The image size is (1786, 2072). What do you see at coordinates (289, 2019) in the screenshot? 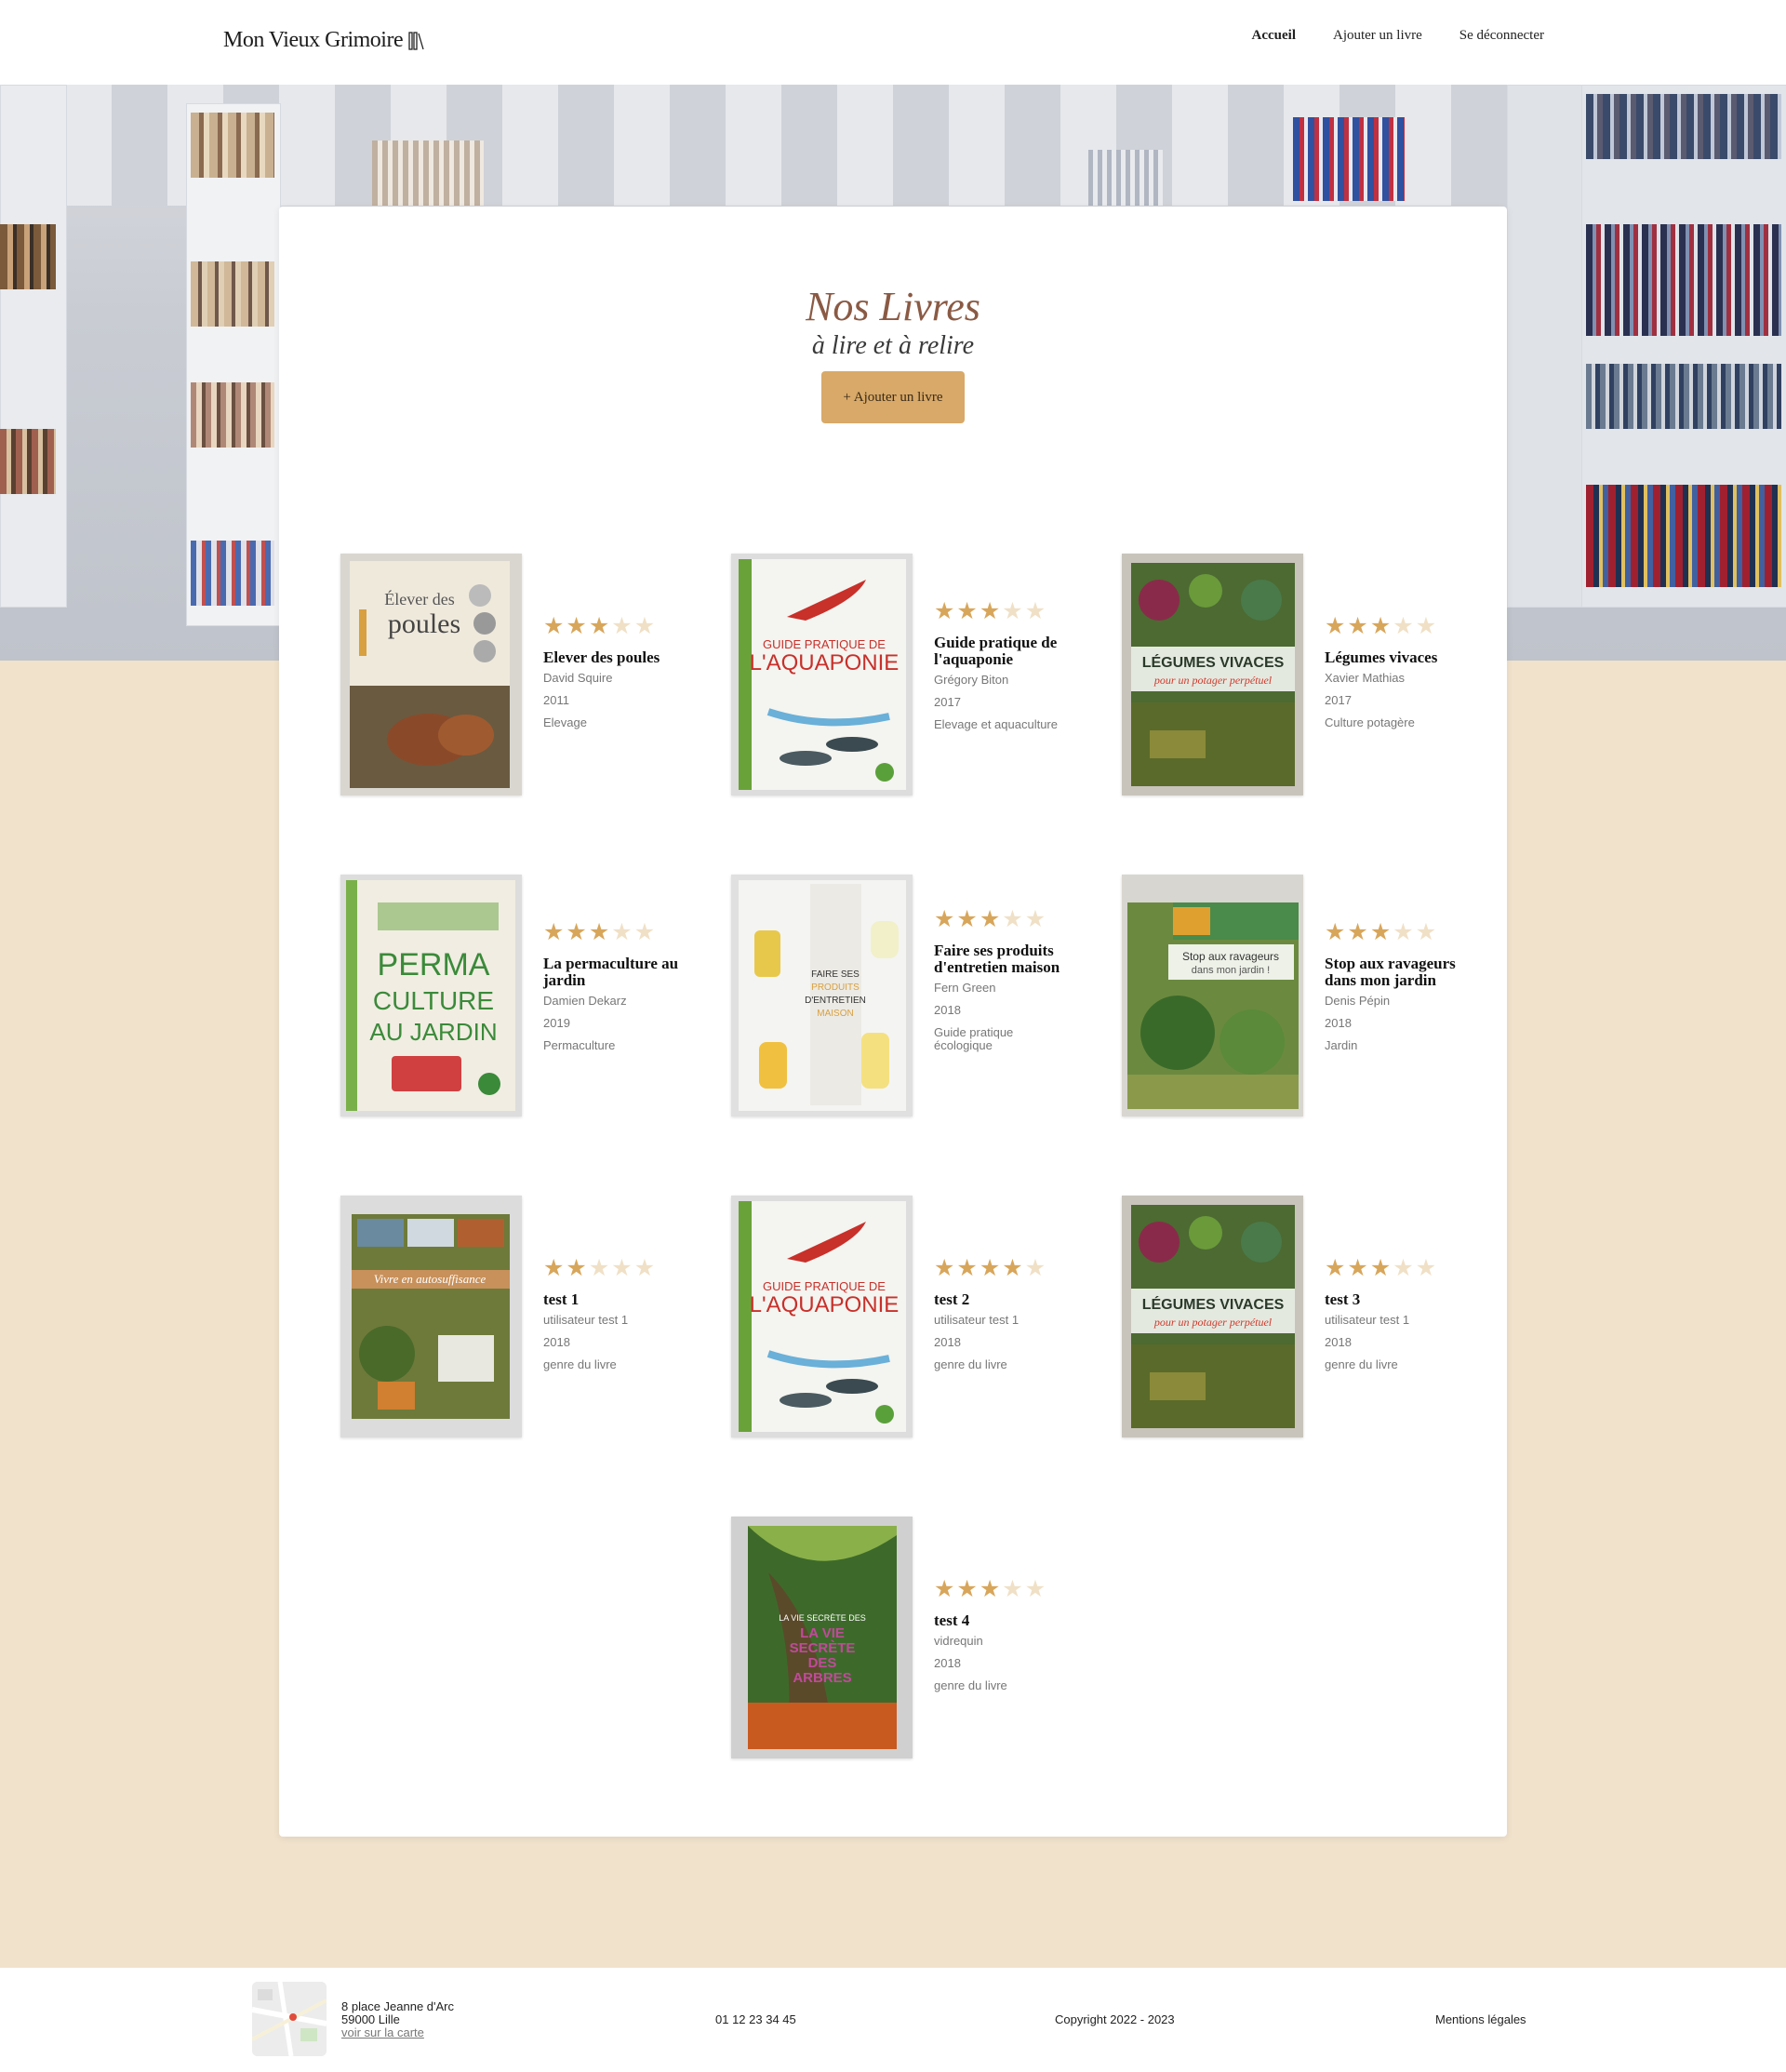
I see `map-thumbnail` at bounding box center [289, 2019].